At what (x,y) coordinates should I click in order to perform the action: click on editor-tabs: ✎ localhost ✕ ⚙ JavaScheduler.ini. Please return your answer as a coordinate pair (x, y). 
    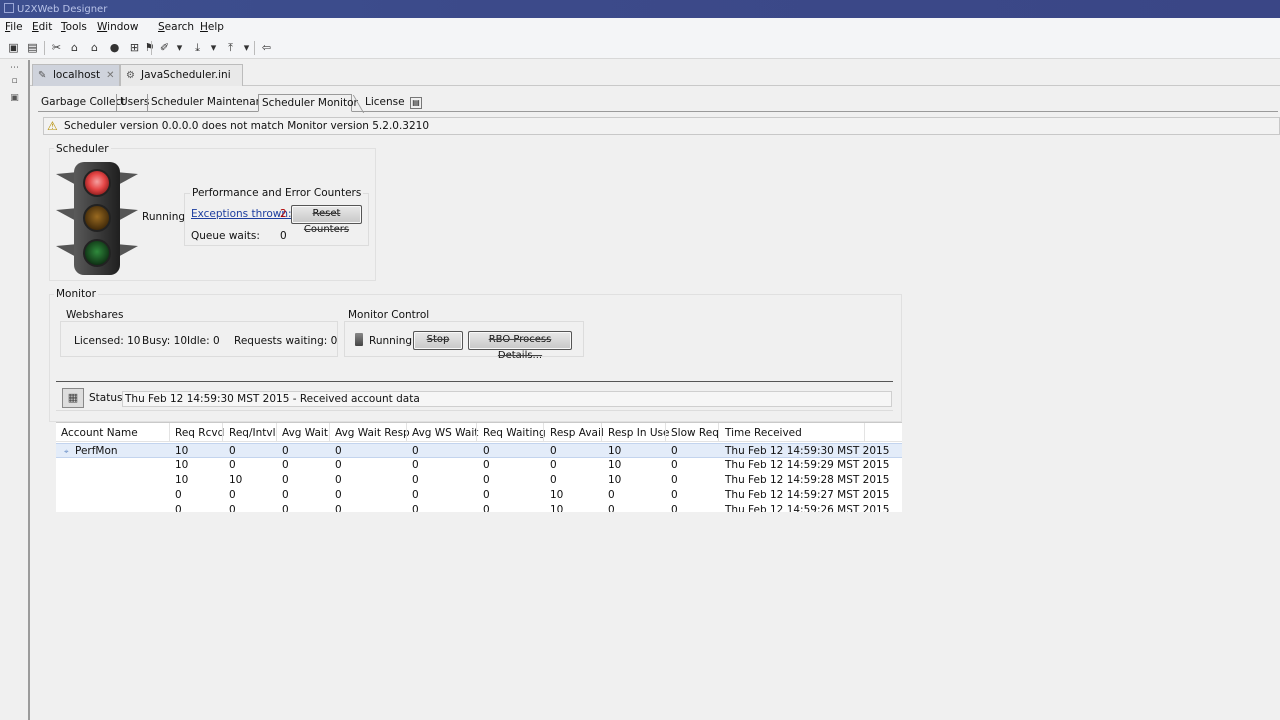
    Looking at the image, I should click on (655, 73).